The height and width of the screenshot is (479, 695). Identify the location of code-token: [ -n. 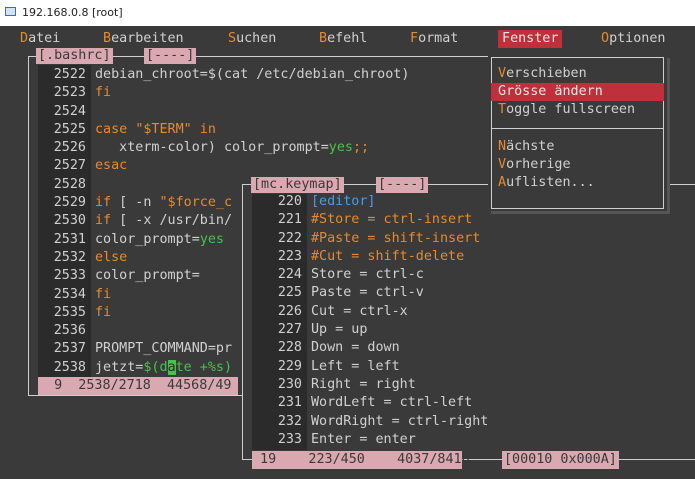
(135, 203).